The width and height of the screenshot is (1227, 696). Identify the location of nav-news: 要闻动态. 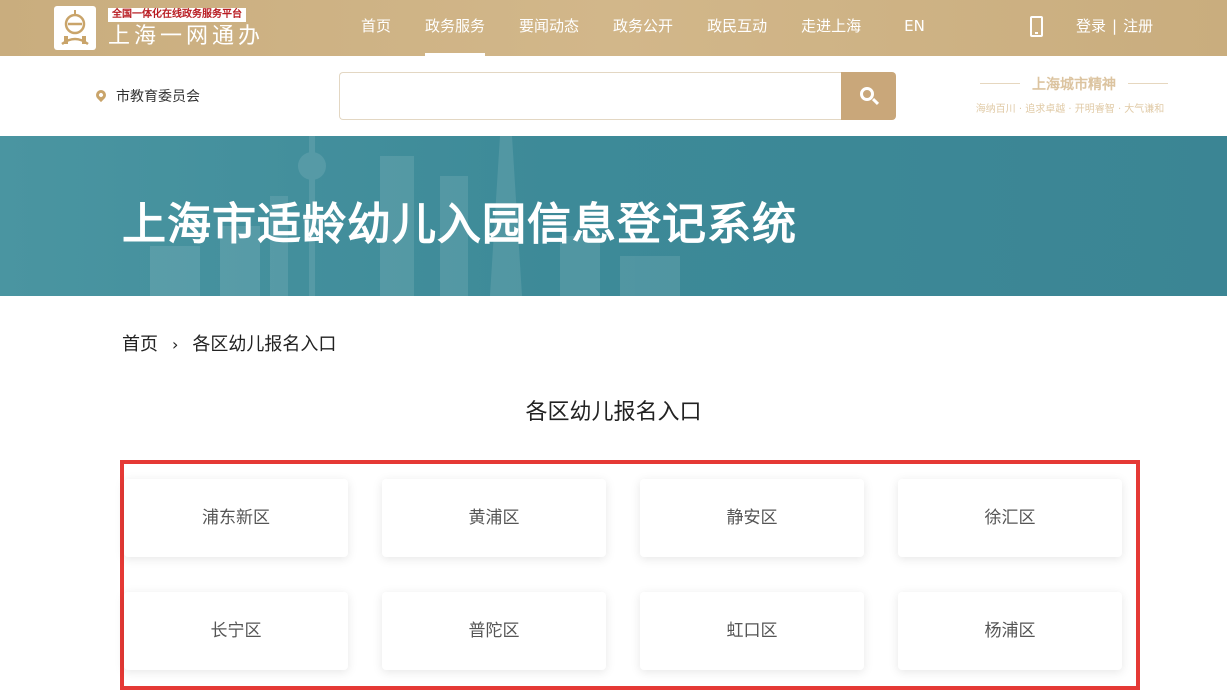
(549, 28).